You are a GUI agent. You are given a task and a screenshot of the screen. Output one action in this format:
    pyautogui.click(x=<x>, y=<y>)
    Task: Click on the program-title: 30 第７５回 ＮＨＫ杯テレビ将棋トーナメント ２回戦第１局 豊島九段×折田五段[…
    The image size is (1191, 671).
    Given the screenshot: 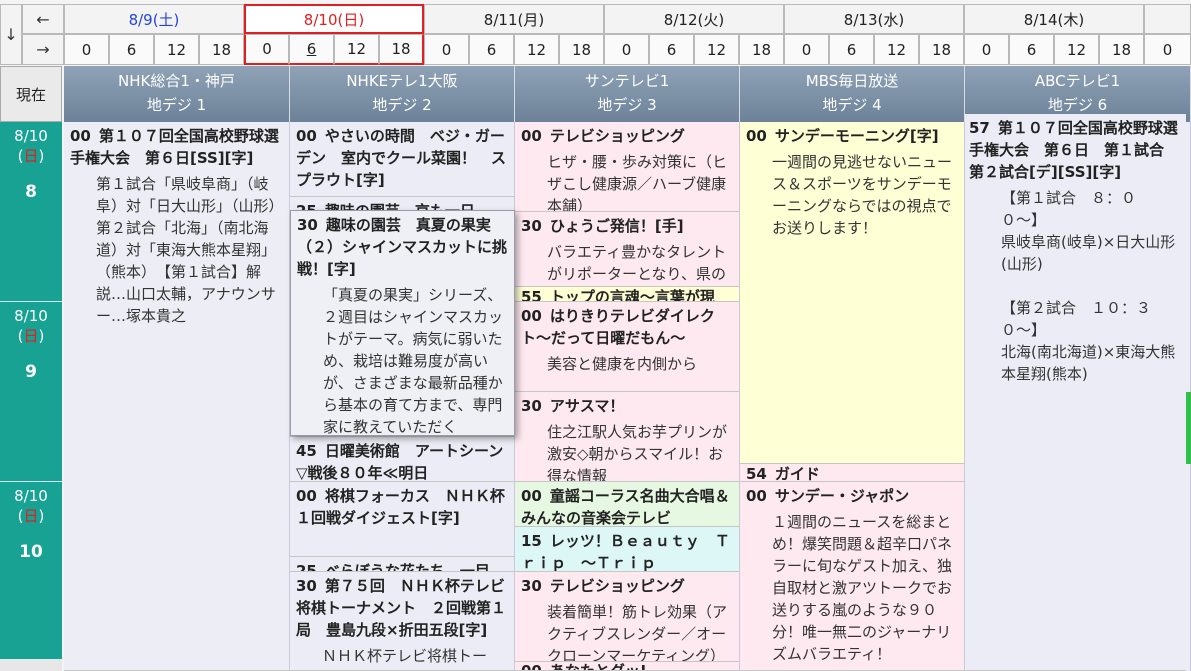 What is the action you would take?
    pyautogui.click(x=401, y=608)
    